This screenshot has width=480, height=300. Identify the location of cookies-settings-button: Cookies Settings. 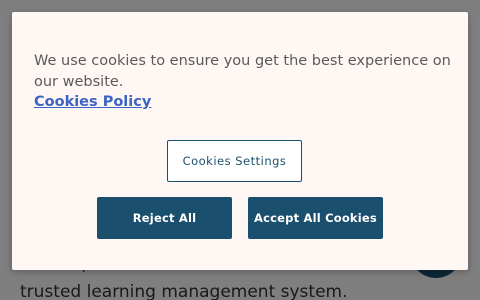
(234, 161).